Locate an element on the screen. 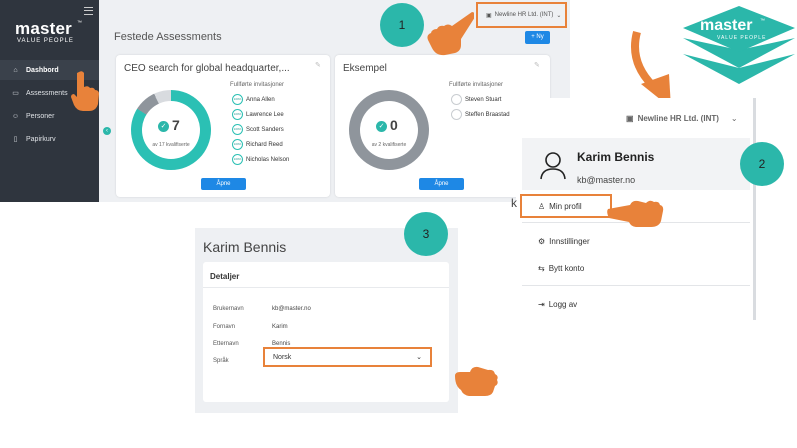 The height and width of the screenshot is (448, 797). qualified-label: av 2 kvalifiserte is located at coordinates (389, 145).